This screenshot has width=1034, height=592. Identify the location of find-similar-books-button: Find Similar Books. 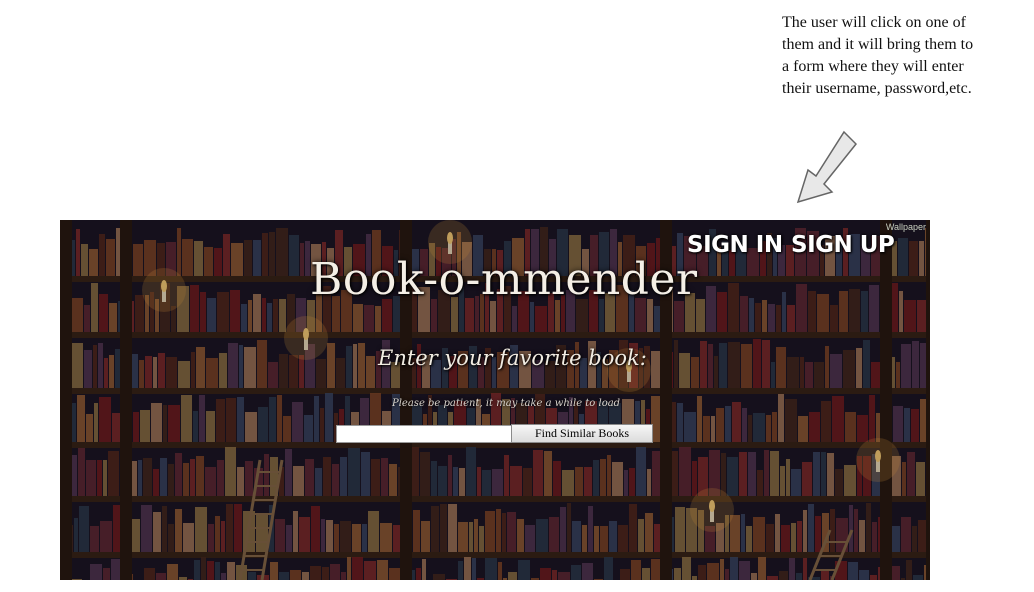
(582, 433).